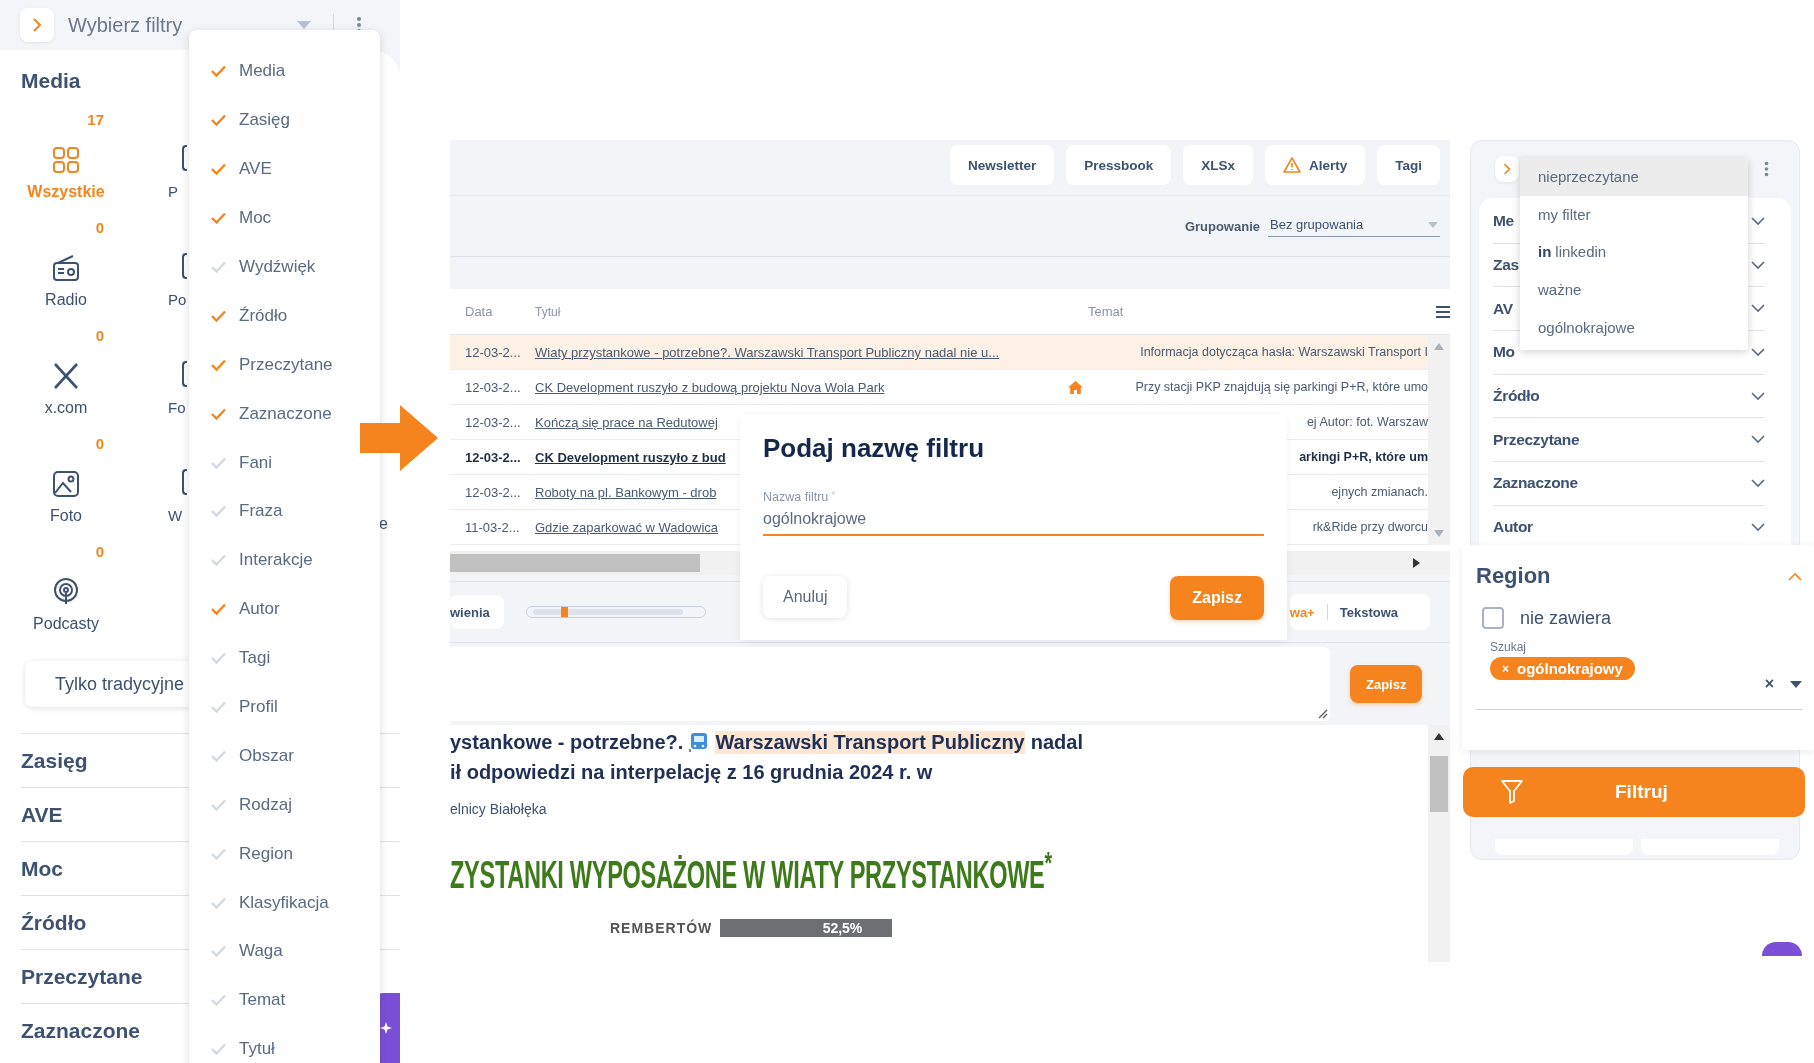  Describe the element at coordinates (939, 387) in the screenshot. I see `table-row: 12-03-2... CK Development ruszyło z budową projektu Nova Wola Park Przy stacji PKP znajdują się parkingi P+R, które umo` at that location.